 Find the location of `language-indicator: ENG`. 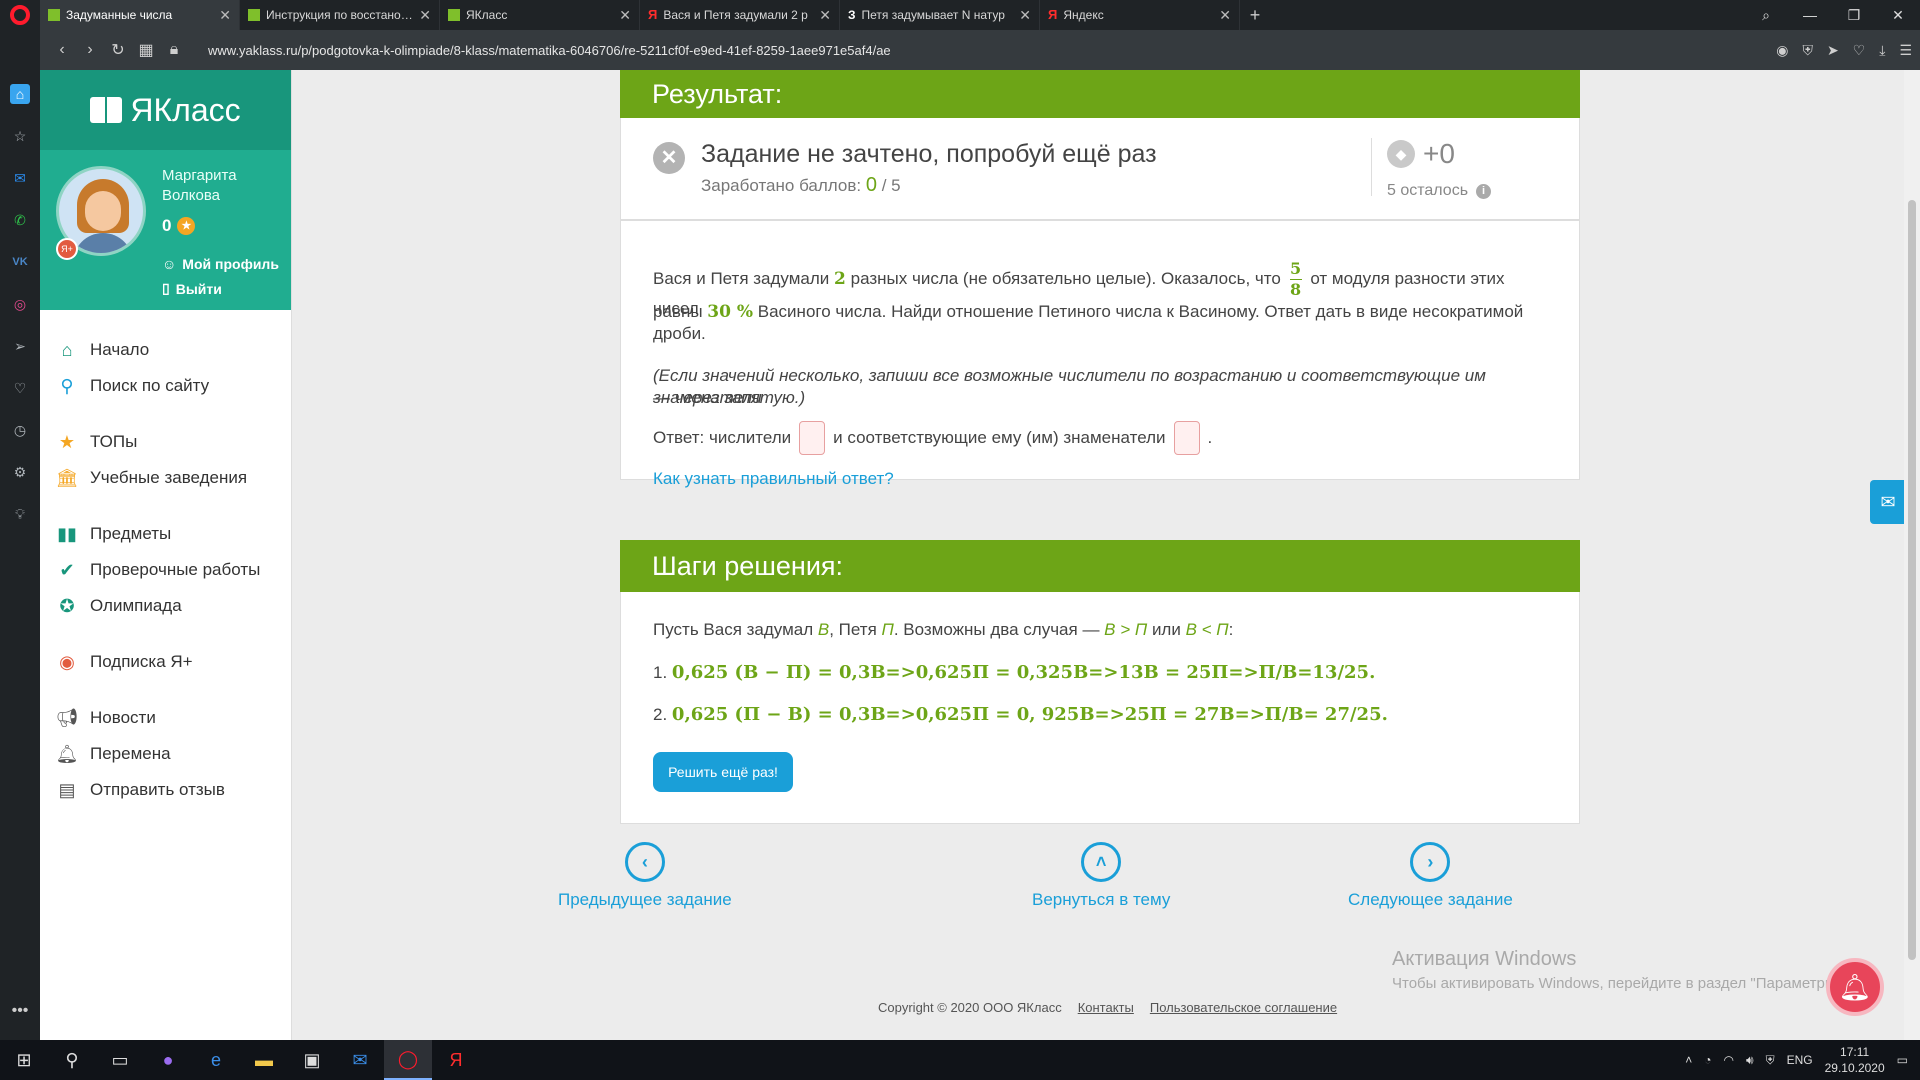

language-indicator: ENG is located at coordinates (1800, 1060).